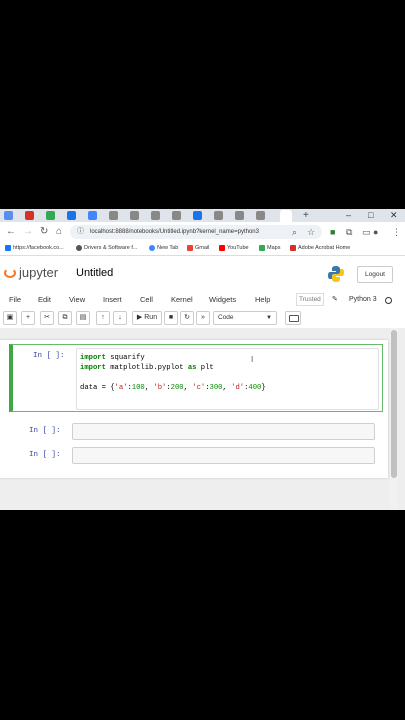  What do you see at coordinates (363, 300) in the screenshot?
I see `kernel-name: Python 3` at bounding box center [363, 300].